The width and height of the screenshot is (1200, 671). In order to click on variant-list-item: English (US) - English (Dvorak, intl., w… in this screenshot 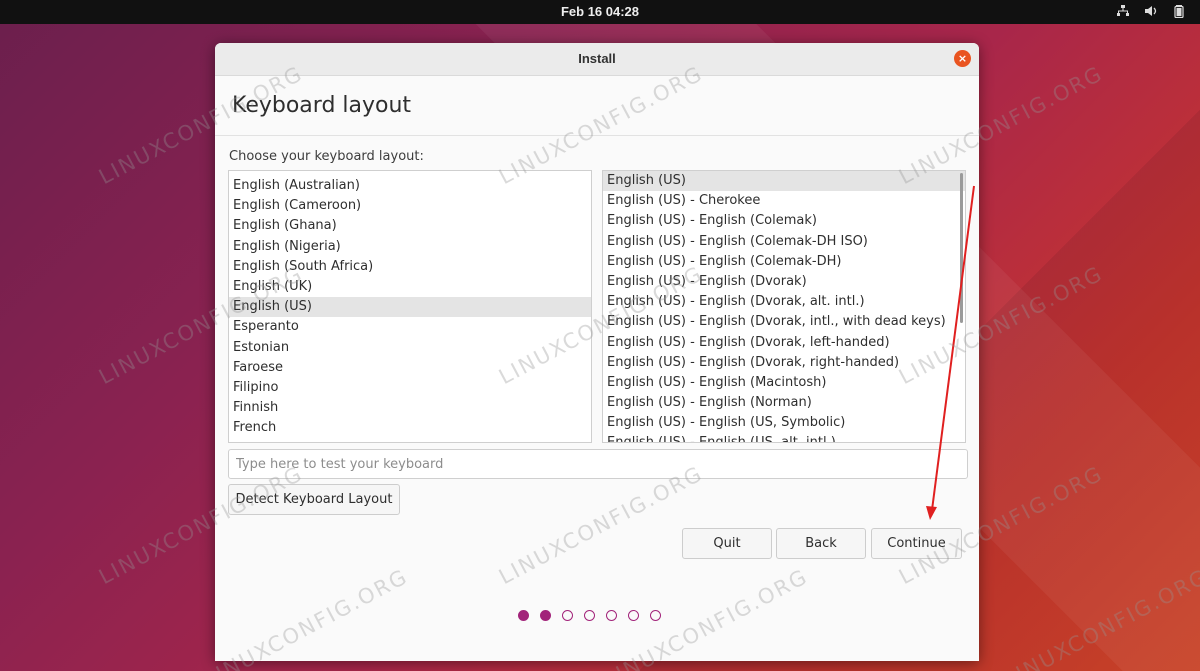, I will do `click(784, 322)`.